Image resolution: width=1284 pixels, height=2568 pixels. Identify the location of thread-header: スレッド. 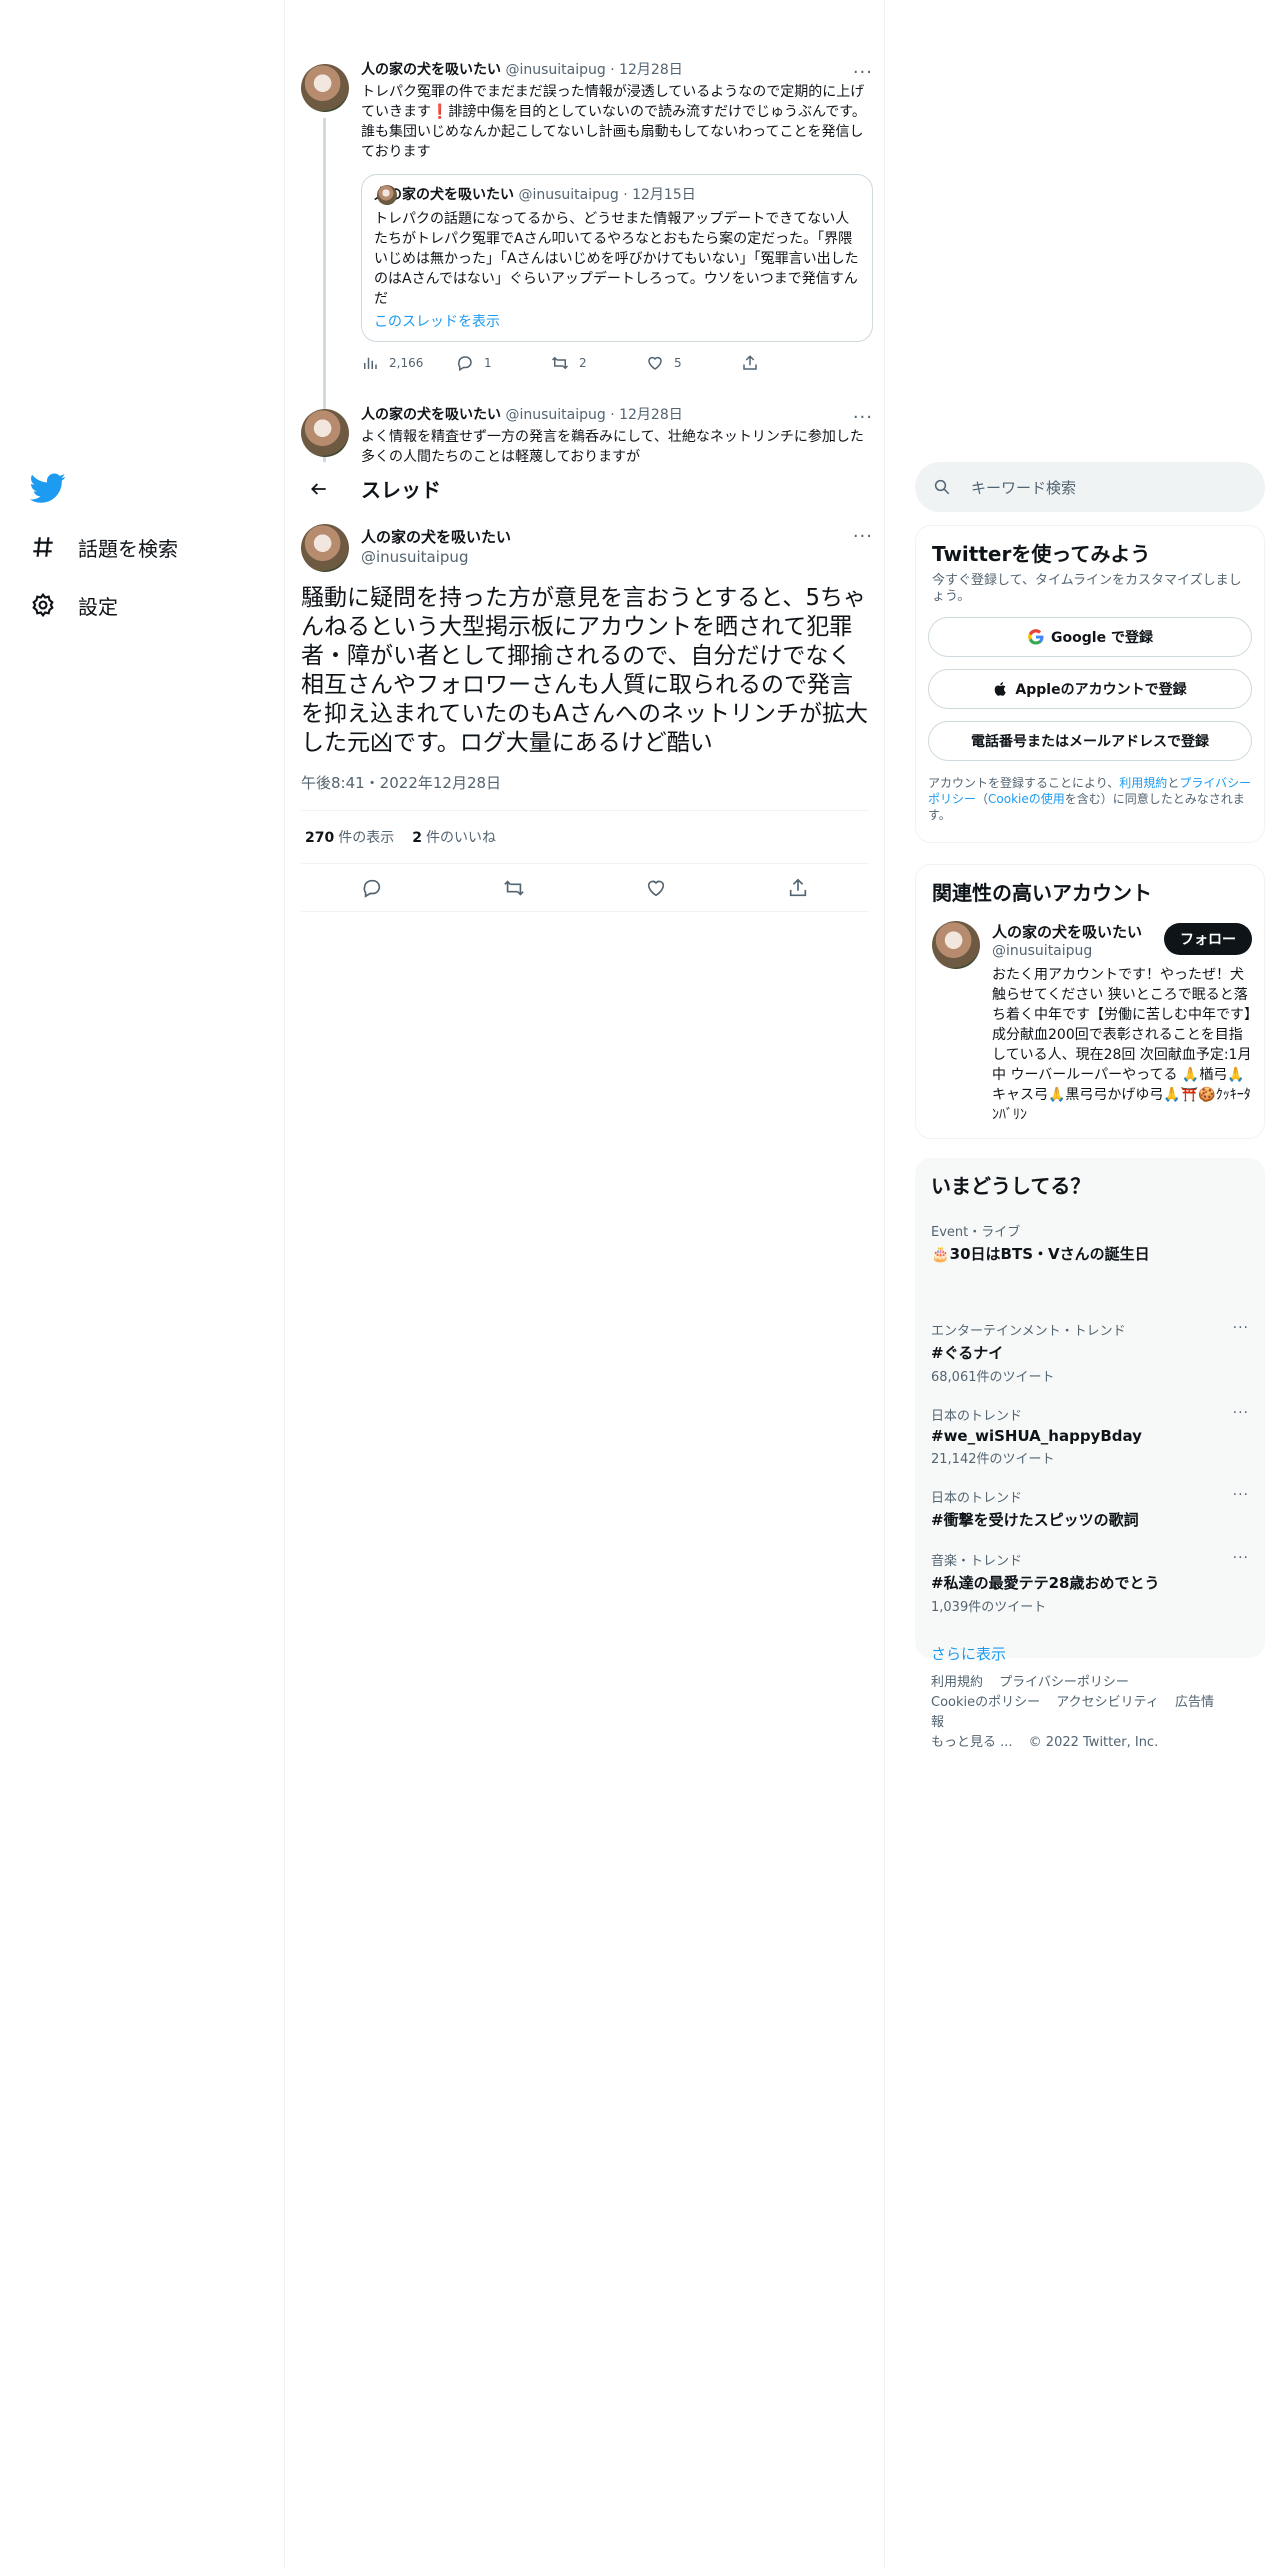
(584, 488).